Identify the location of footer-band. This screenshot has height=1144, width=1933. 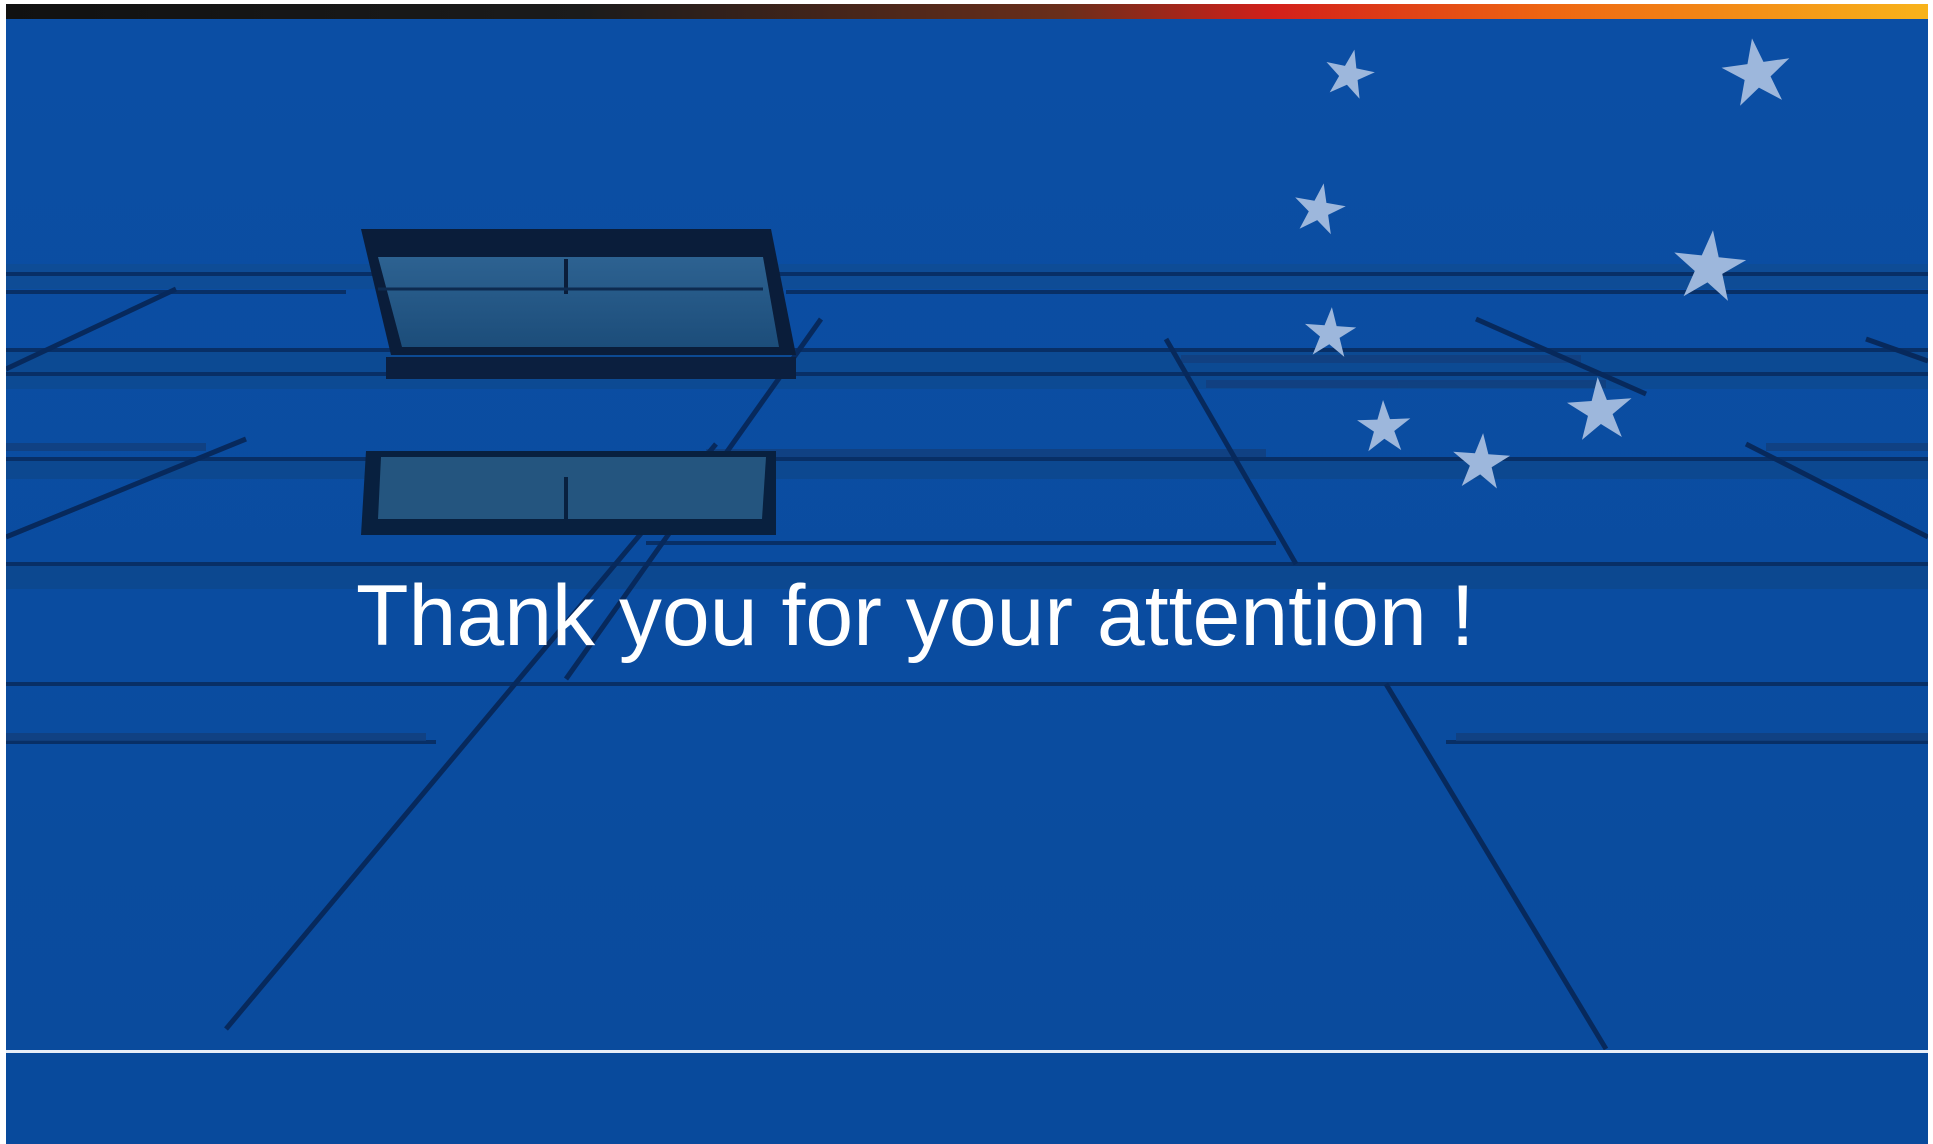
(967, 1098).